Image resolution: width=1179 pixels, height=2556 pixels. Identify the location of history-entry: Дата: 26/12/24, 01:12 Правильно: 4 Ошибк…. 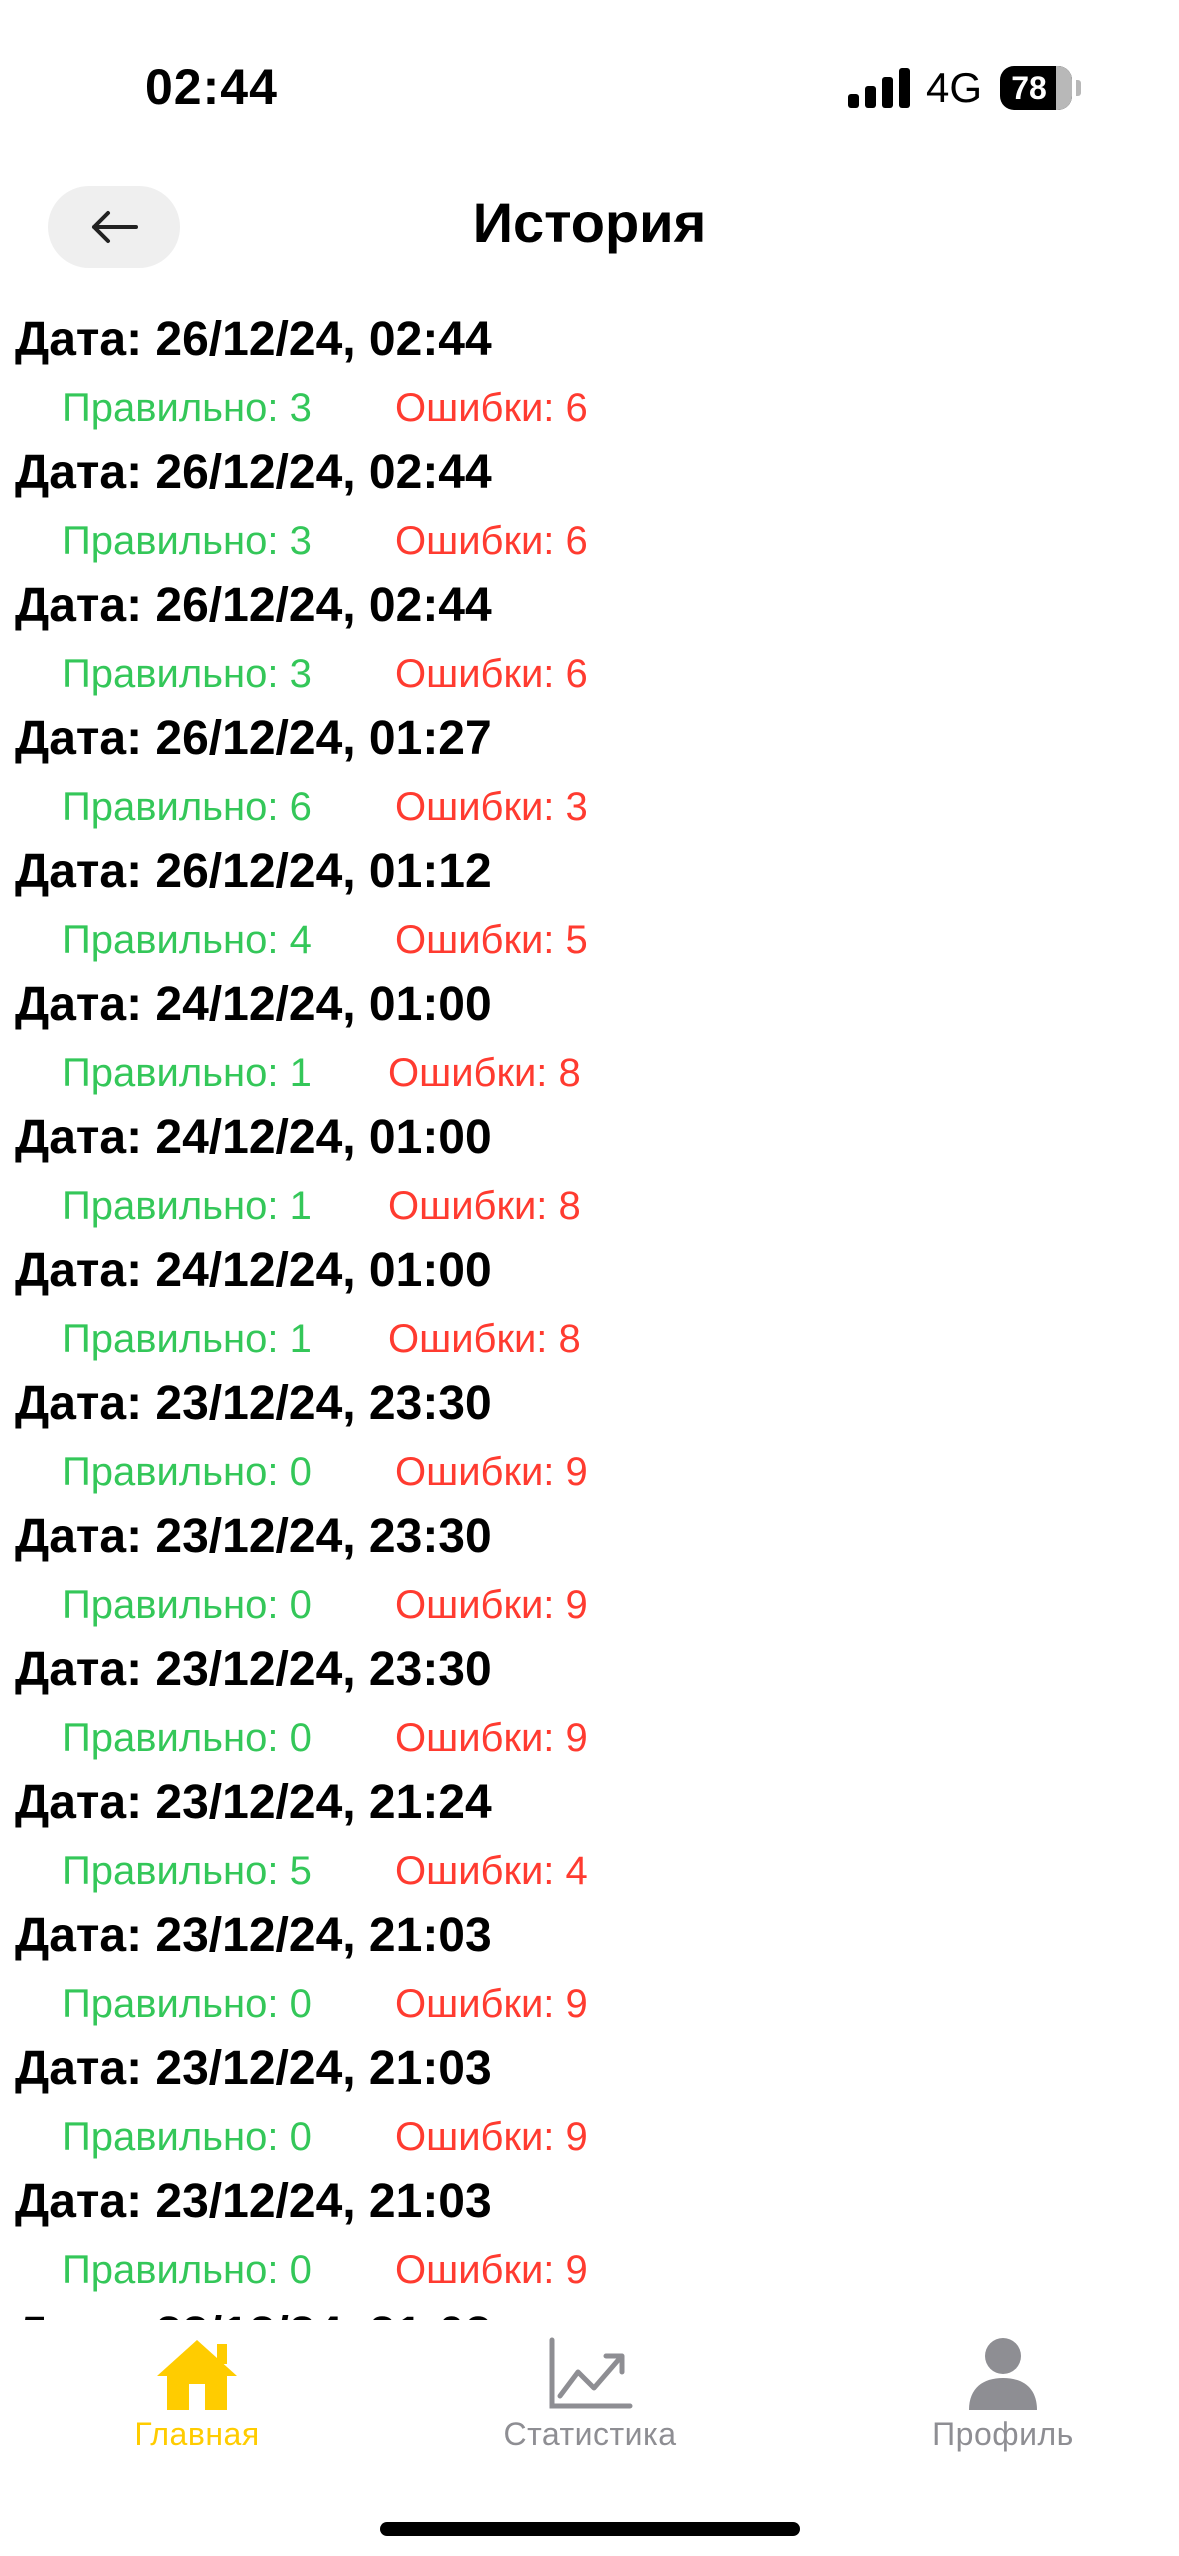
(589, 898).